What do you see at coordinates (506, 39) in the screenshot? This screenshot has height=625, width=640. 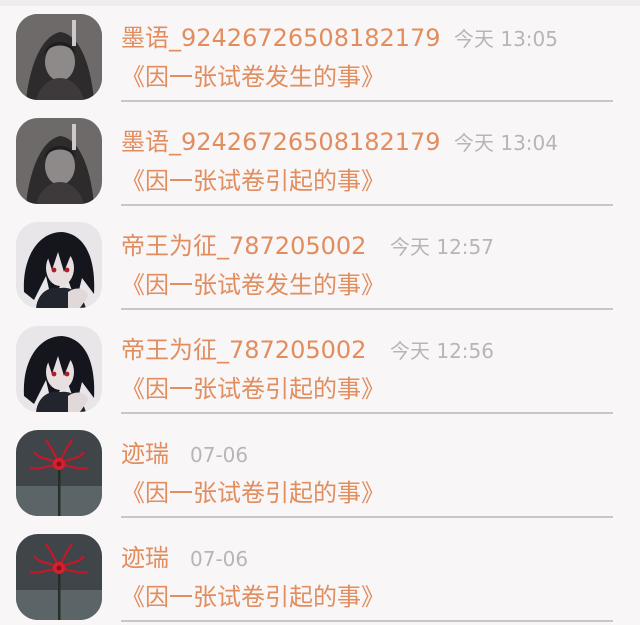 I see `timestamp: 今天 13:05` at bounding box center [506, 39].